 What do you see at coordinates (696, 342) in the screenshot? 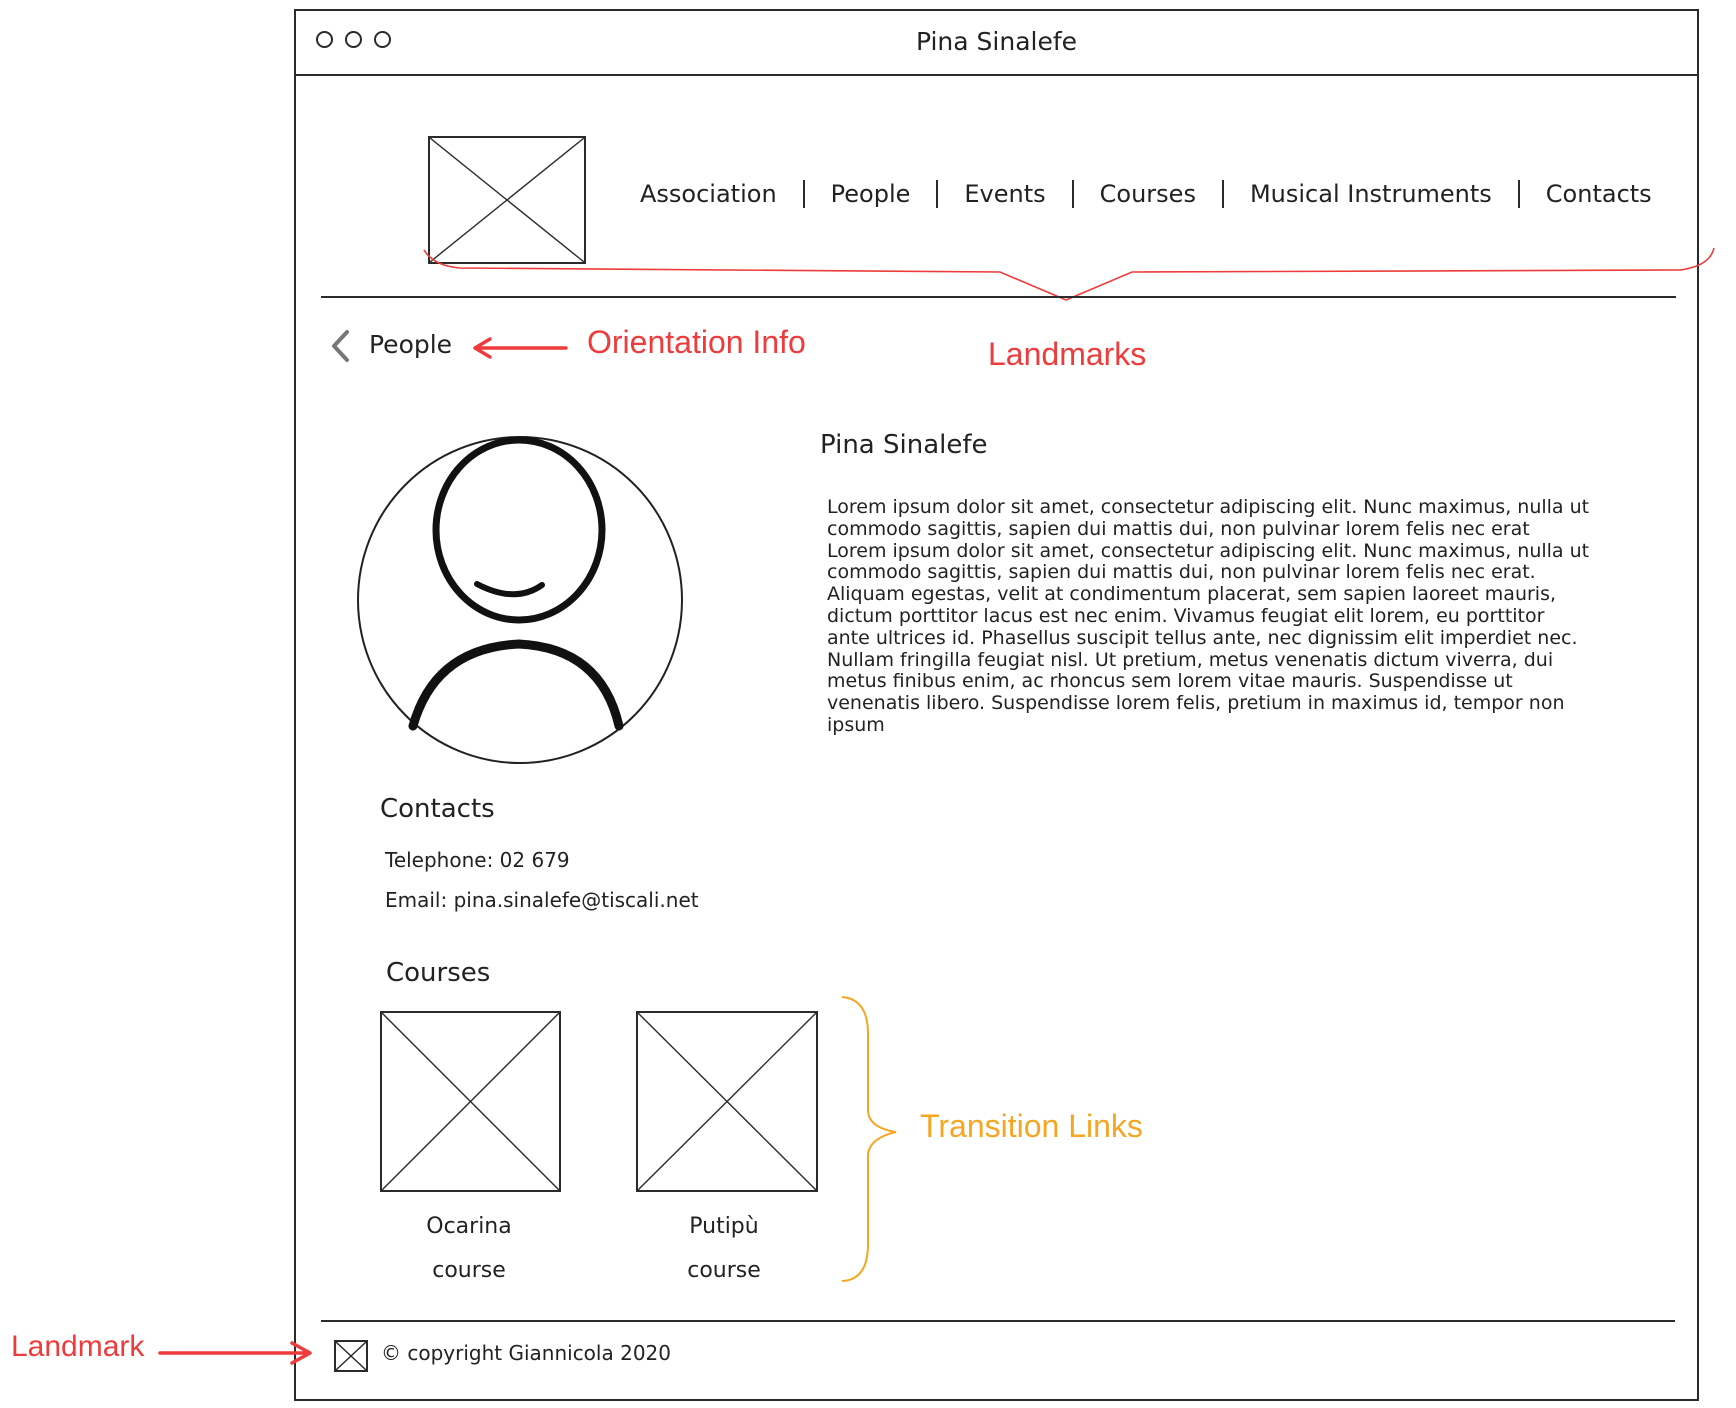
I see `annotation-orientation-info: Orientation Info` at bounding box center [696, 342].